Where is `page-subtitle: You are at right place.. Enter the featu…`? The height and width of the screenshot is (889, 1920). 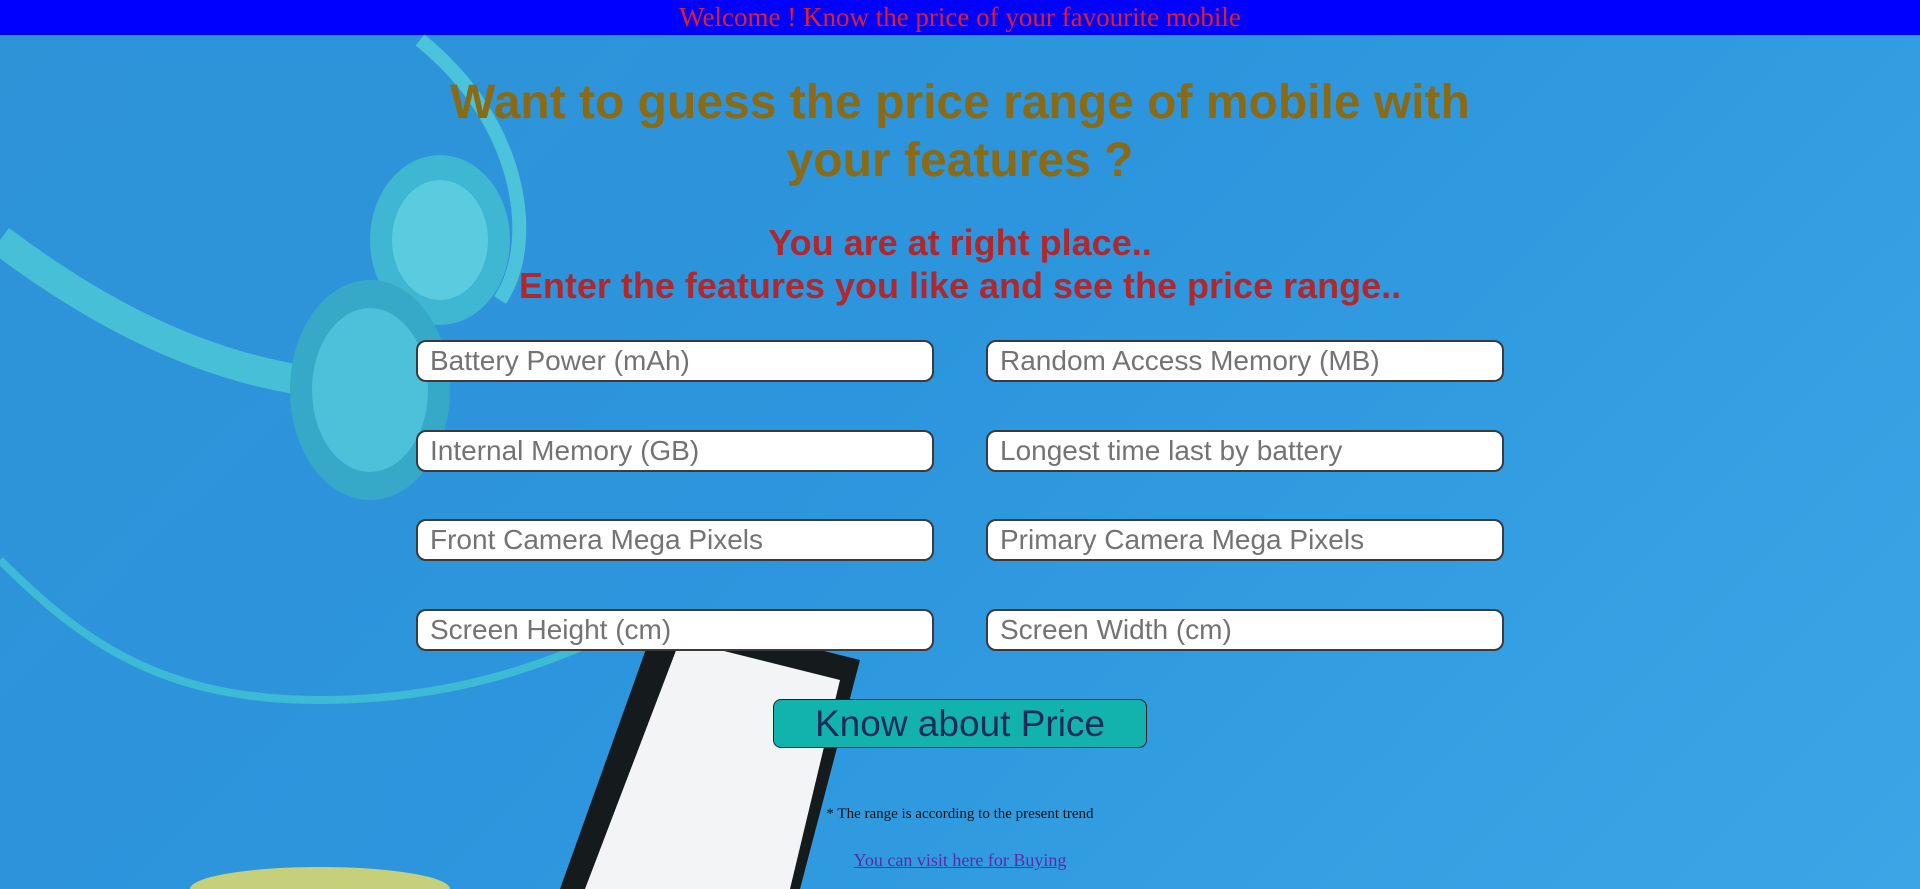
page-subtitle: You are at right place.. Enter the featu… is located at coordinates (960, 264).